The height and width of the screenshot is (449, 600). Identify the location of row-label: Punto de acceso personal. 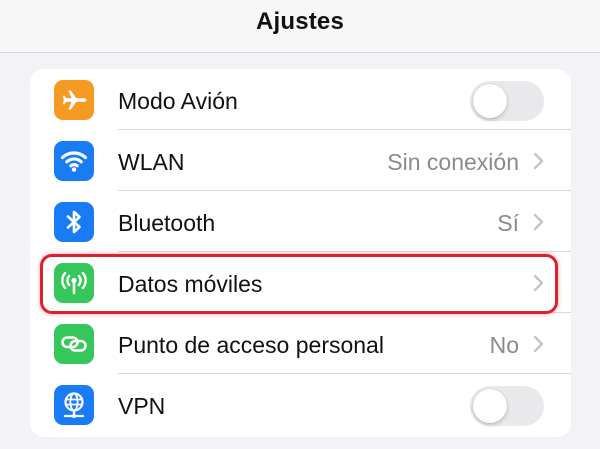
(251, 345).